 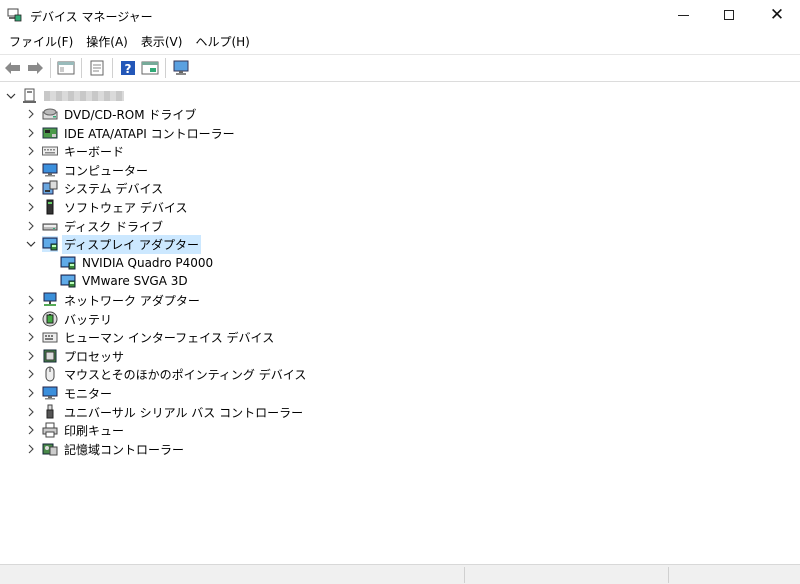 I want to click on tree-category: ヒューマン インターフェイス デバイス, so click(x=151, y=337).